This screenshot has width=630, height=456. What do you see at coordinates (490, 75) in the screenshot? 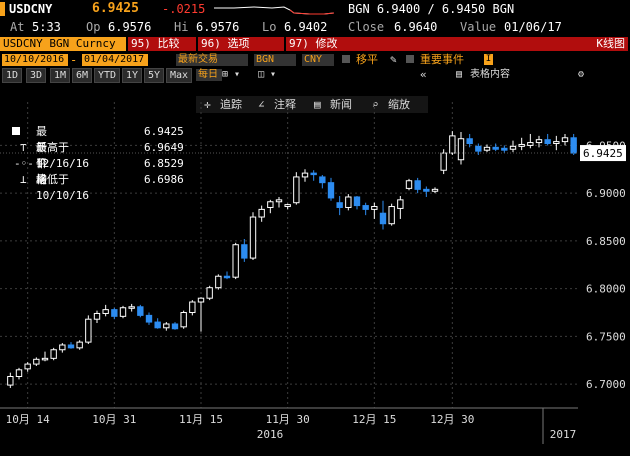
I see `table-view-label: 表格内容` at bounding box center [490, 75].